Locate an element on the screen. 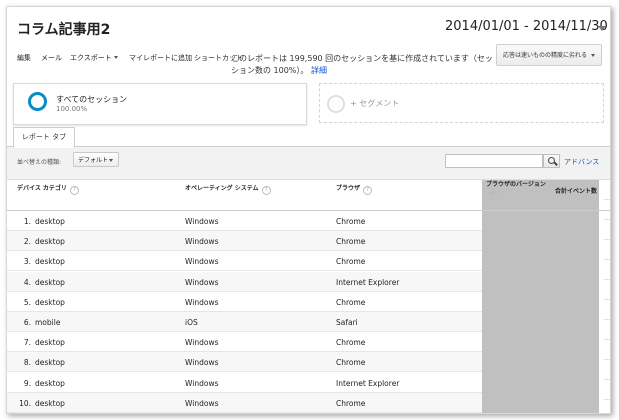  table-row: 4. desktop Windows Internet Explorer is located at coordinates (244, 281).